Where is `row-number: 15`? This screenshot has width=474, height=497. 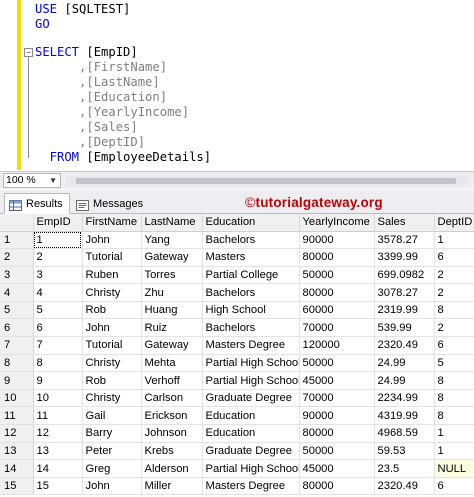 row-number: 15 is located at coordinates (17, 486).